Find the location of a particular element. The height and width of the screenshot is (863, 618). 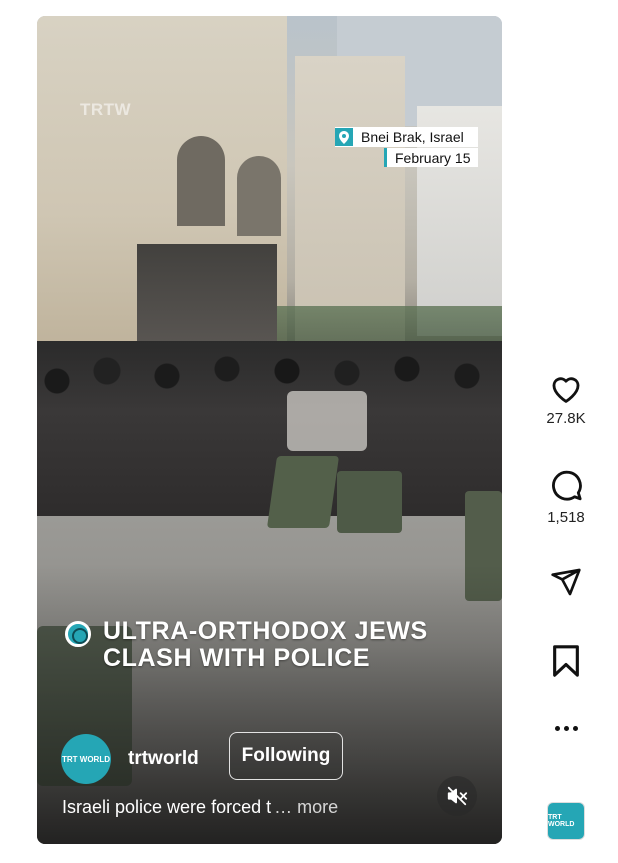

record-dot-icon is located at coordinates (78, 634).